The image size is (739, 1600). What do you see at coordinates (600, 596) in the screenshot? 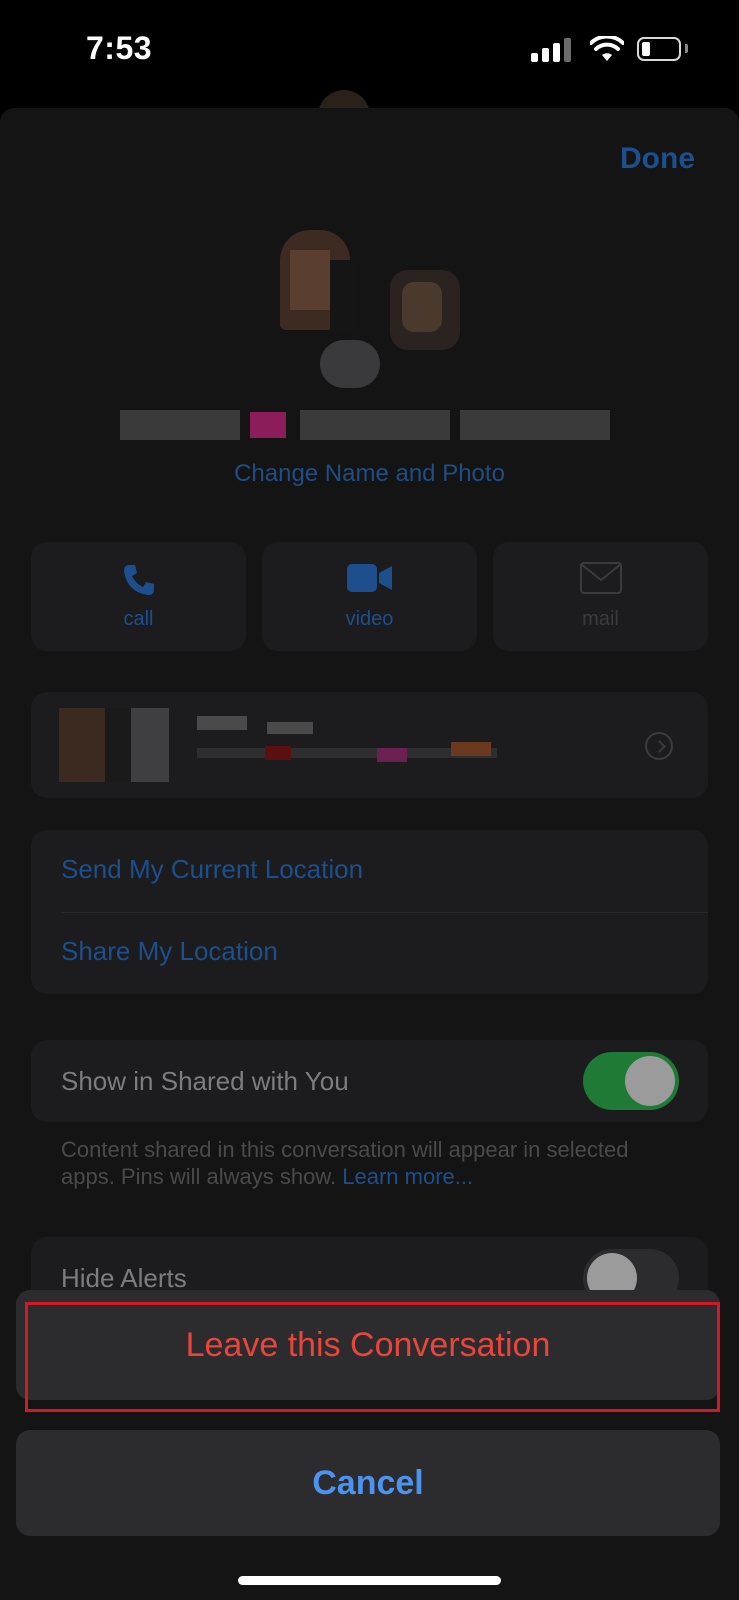
I see `mail-button: mail` at bounding box center [600, 596].